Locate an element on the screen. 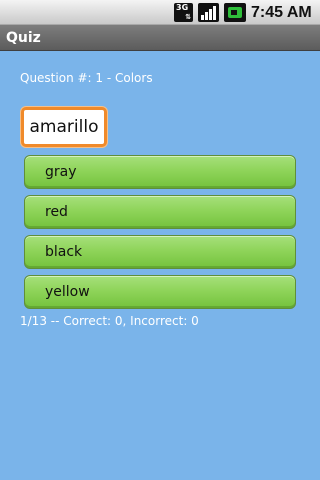 Image resolution: width=320 pixels, height=480 pixels. answer-label: red is located at coordinates (56, 212).